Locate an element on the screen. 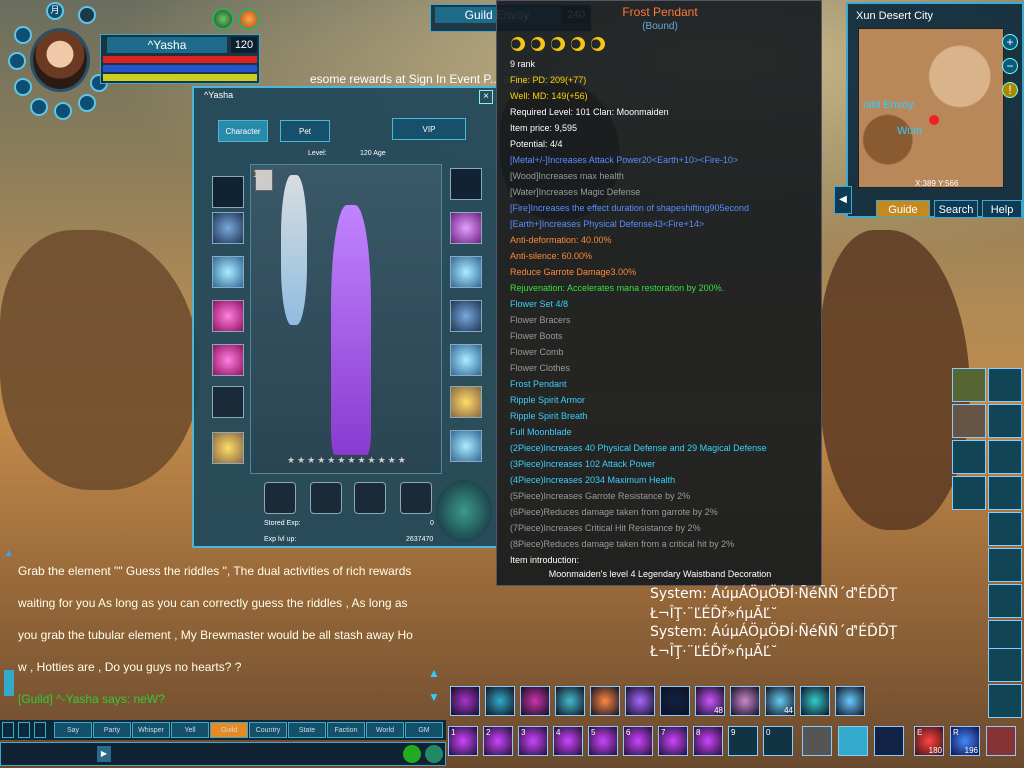 The image size is (1024, 768). clan-icon is located at coordinates (228, 192).